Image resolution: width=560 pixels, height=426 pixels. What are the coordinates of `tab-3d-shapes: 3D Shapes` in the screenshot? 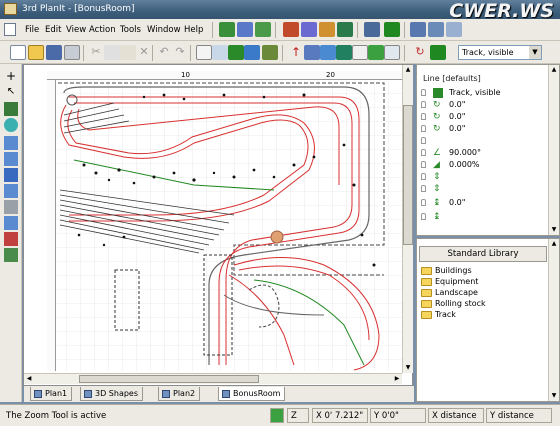 It's located at (112, 394).